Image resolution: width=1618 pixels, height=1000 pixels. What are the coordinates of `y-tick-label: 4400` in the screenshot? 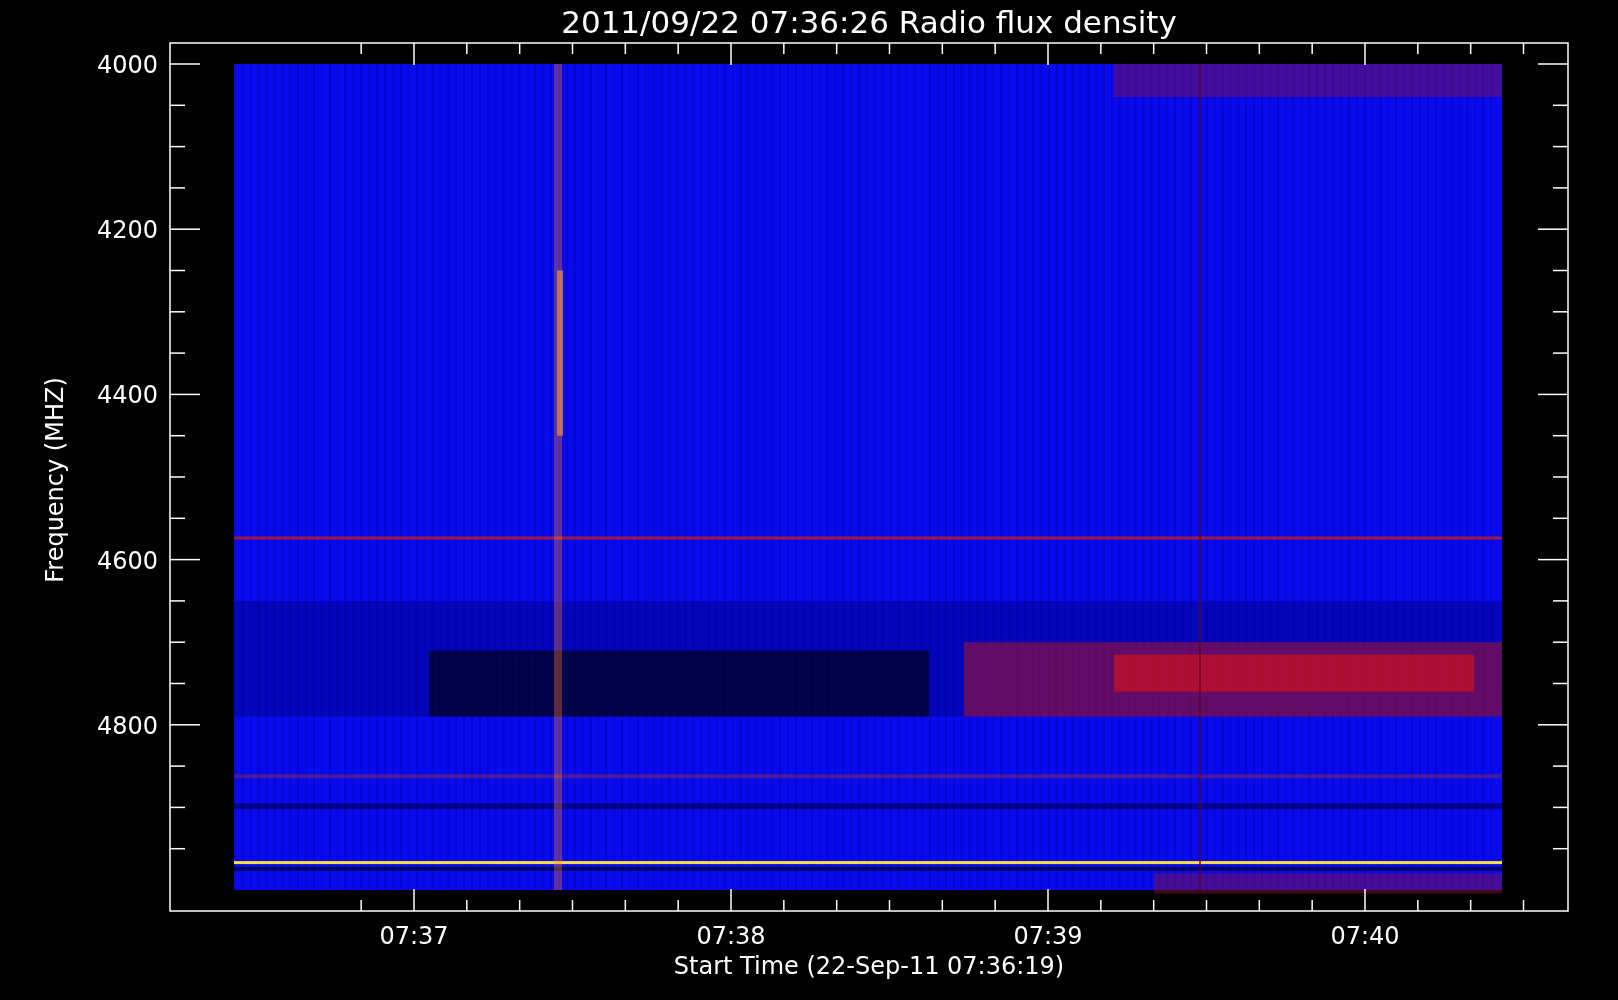 It's located at (127, 395).